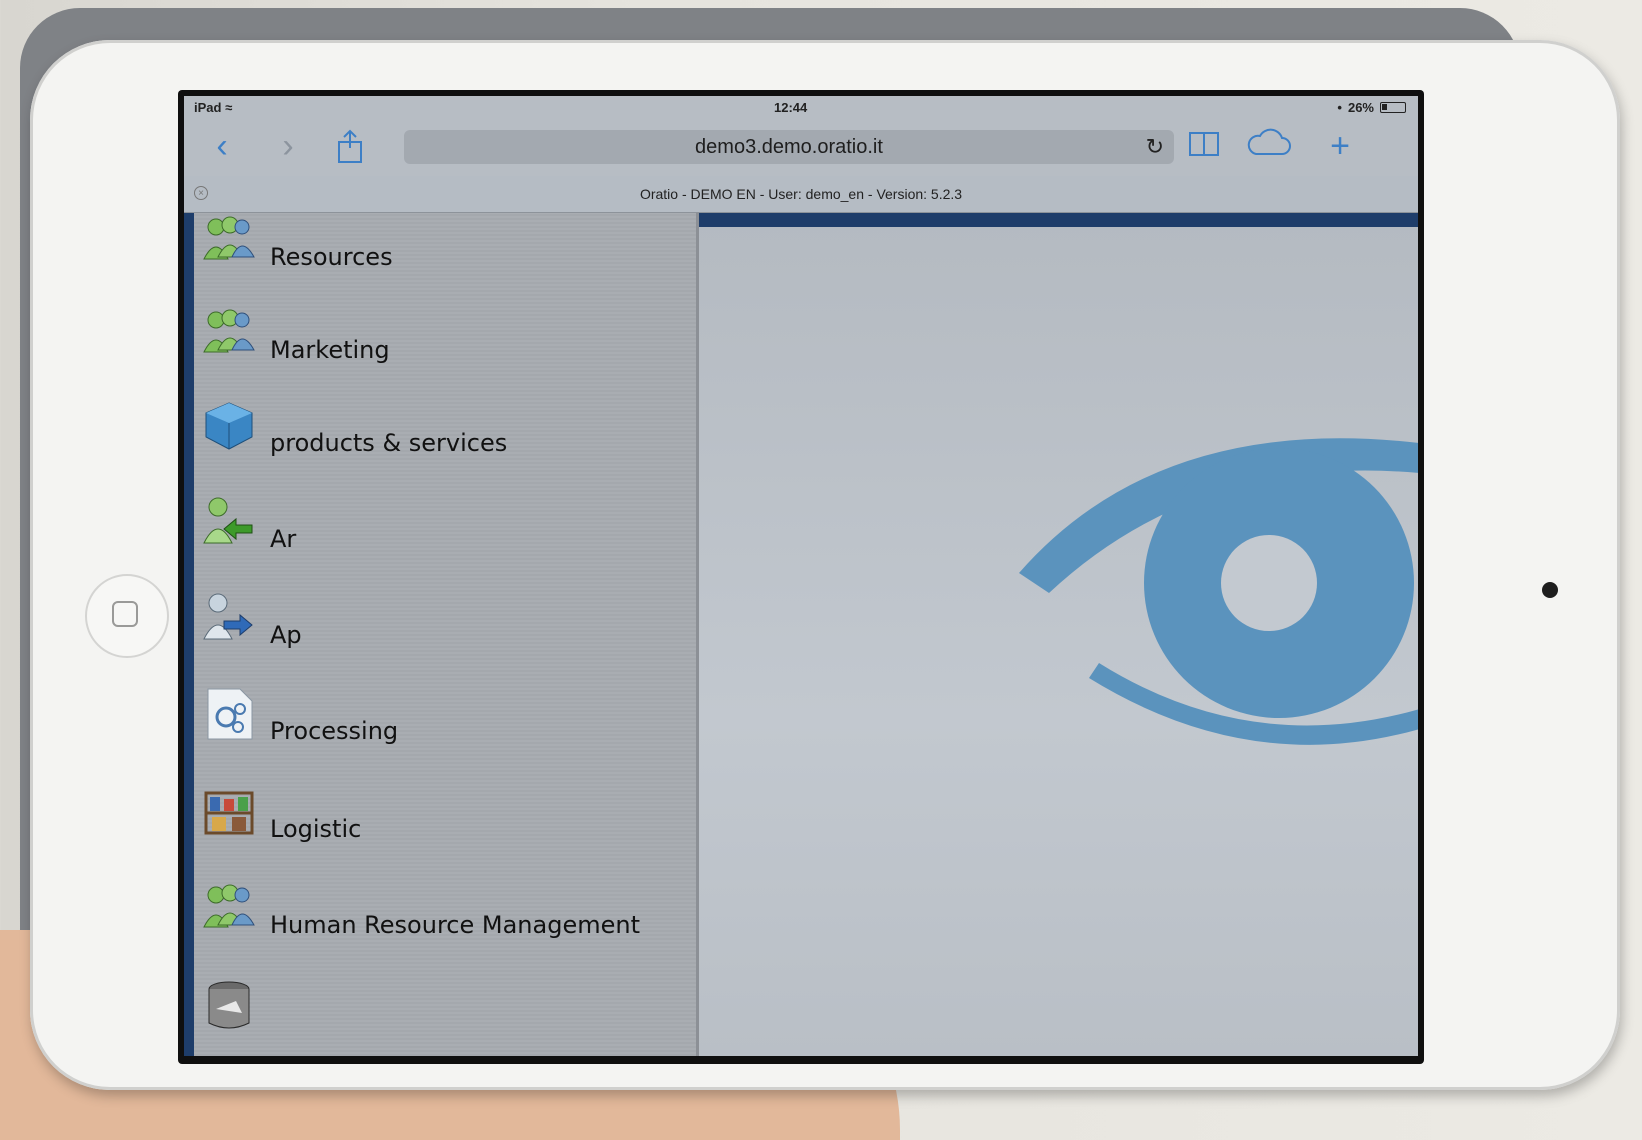 This screenshot has width=1642, height=1140. What do you see at coordinates (442, 830) in the screenshot?
I see `menu-item-logistic: Logistic` at bounding box center [442, 830].